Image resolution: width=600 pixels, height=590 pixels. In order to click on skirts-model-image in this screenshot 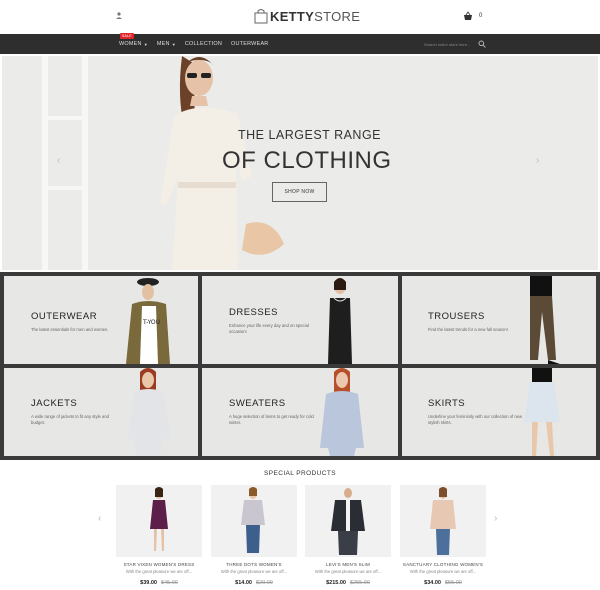, I will do `click(542, 412)`.